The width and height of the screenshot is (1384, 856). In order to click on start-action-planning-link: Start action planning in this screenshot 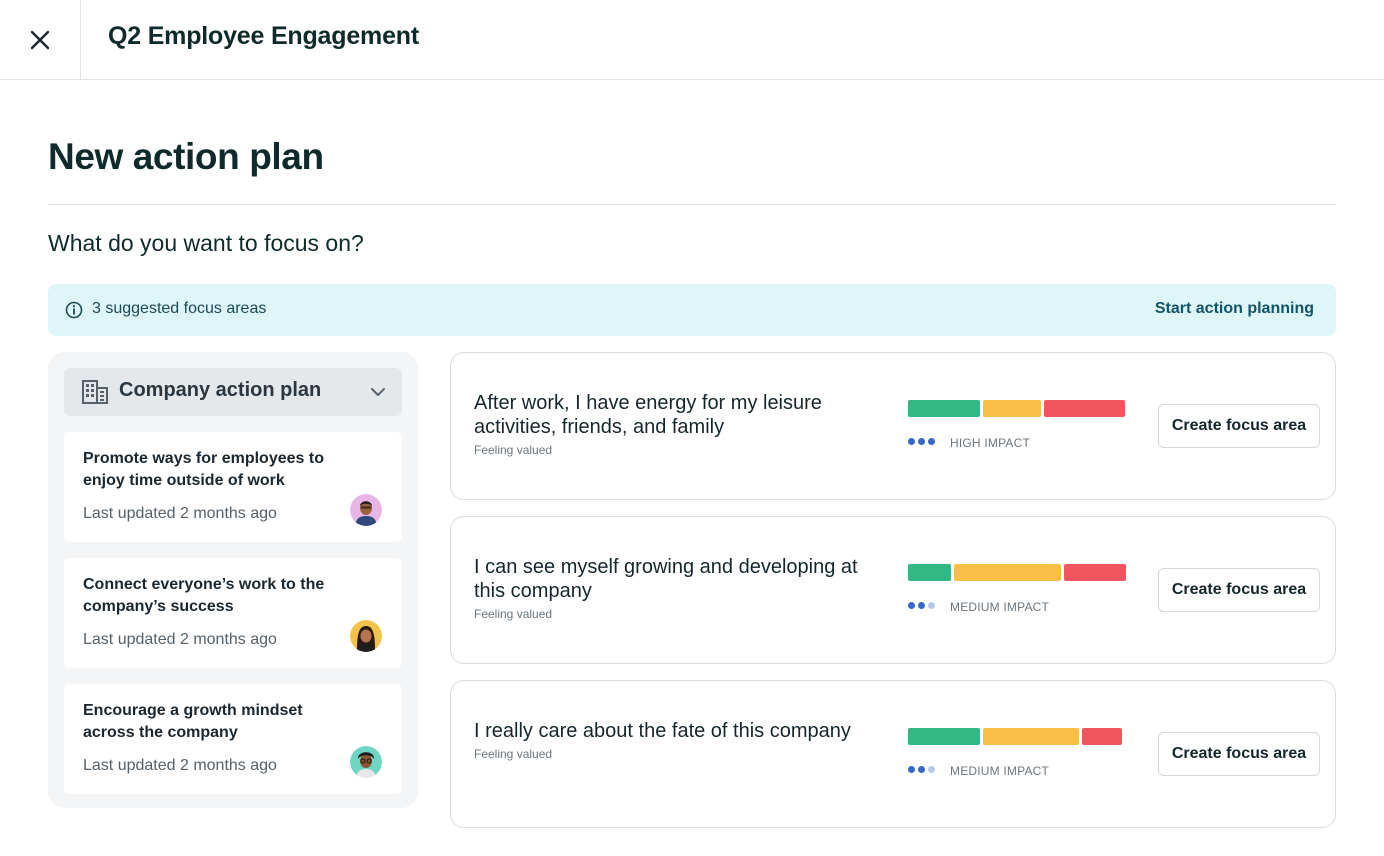, I will do `click(1234, 309)`.